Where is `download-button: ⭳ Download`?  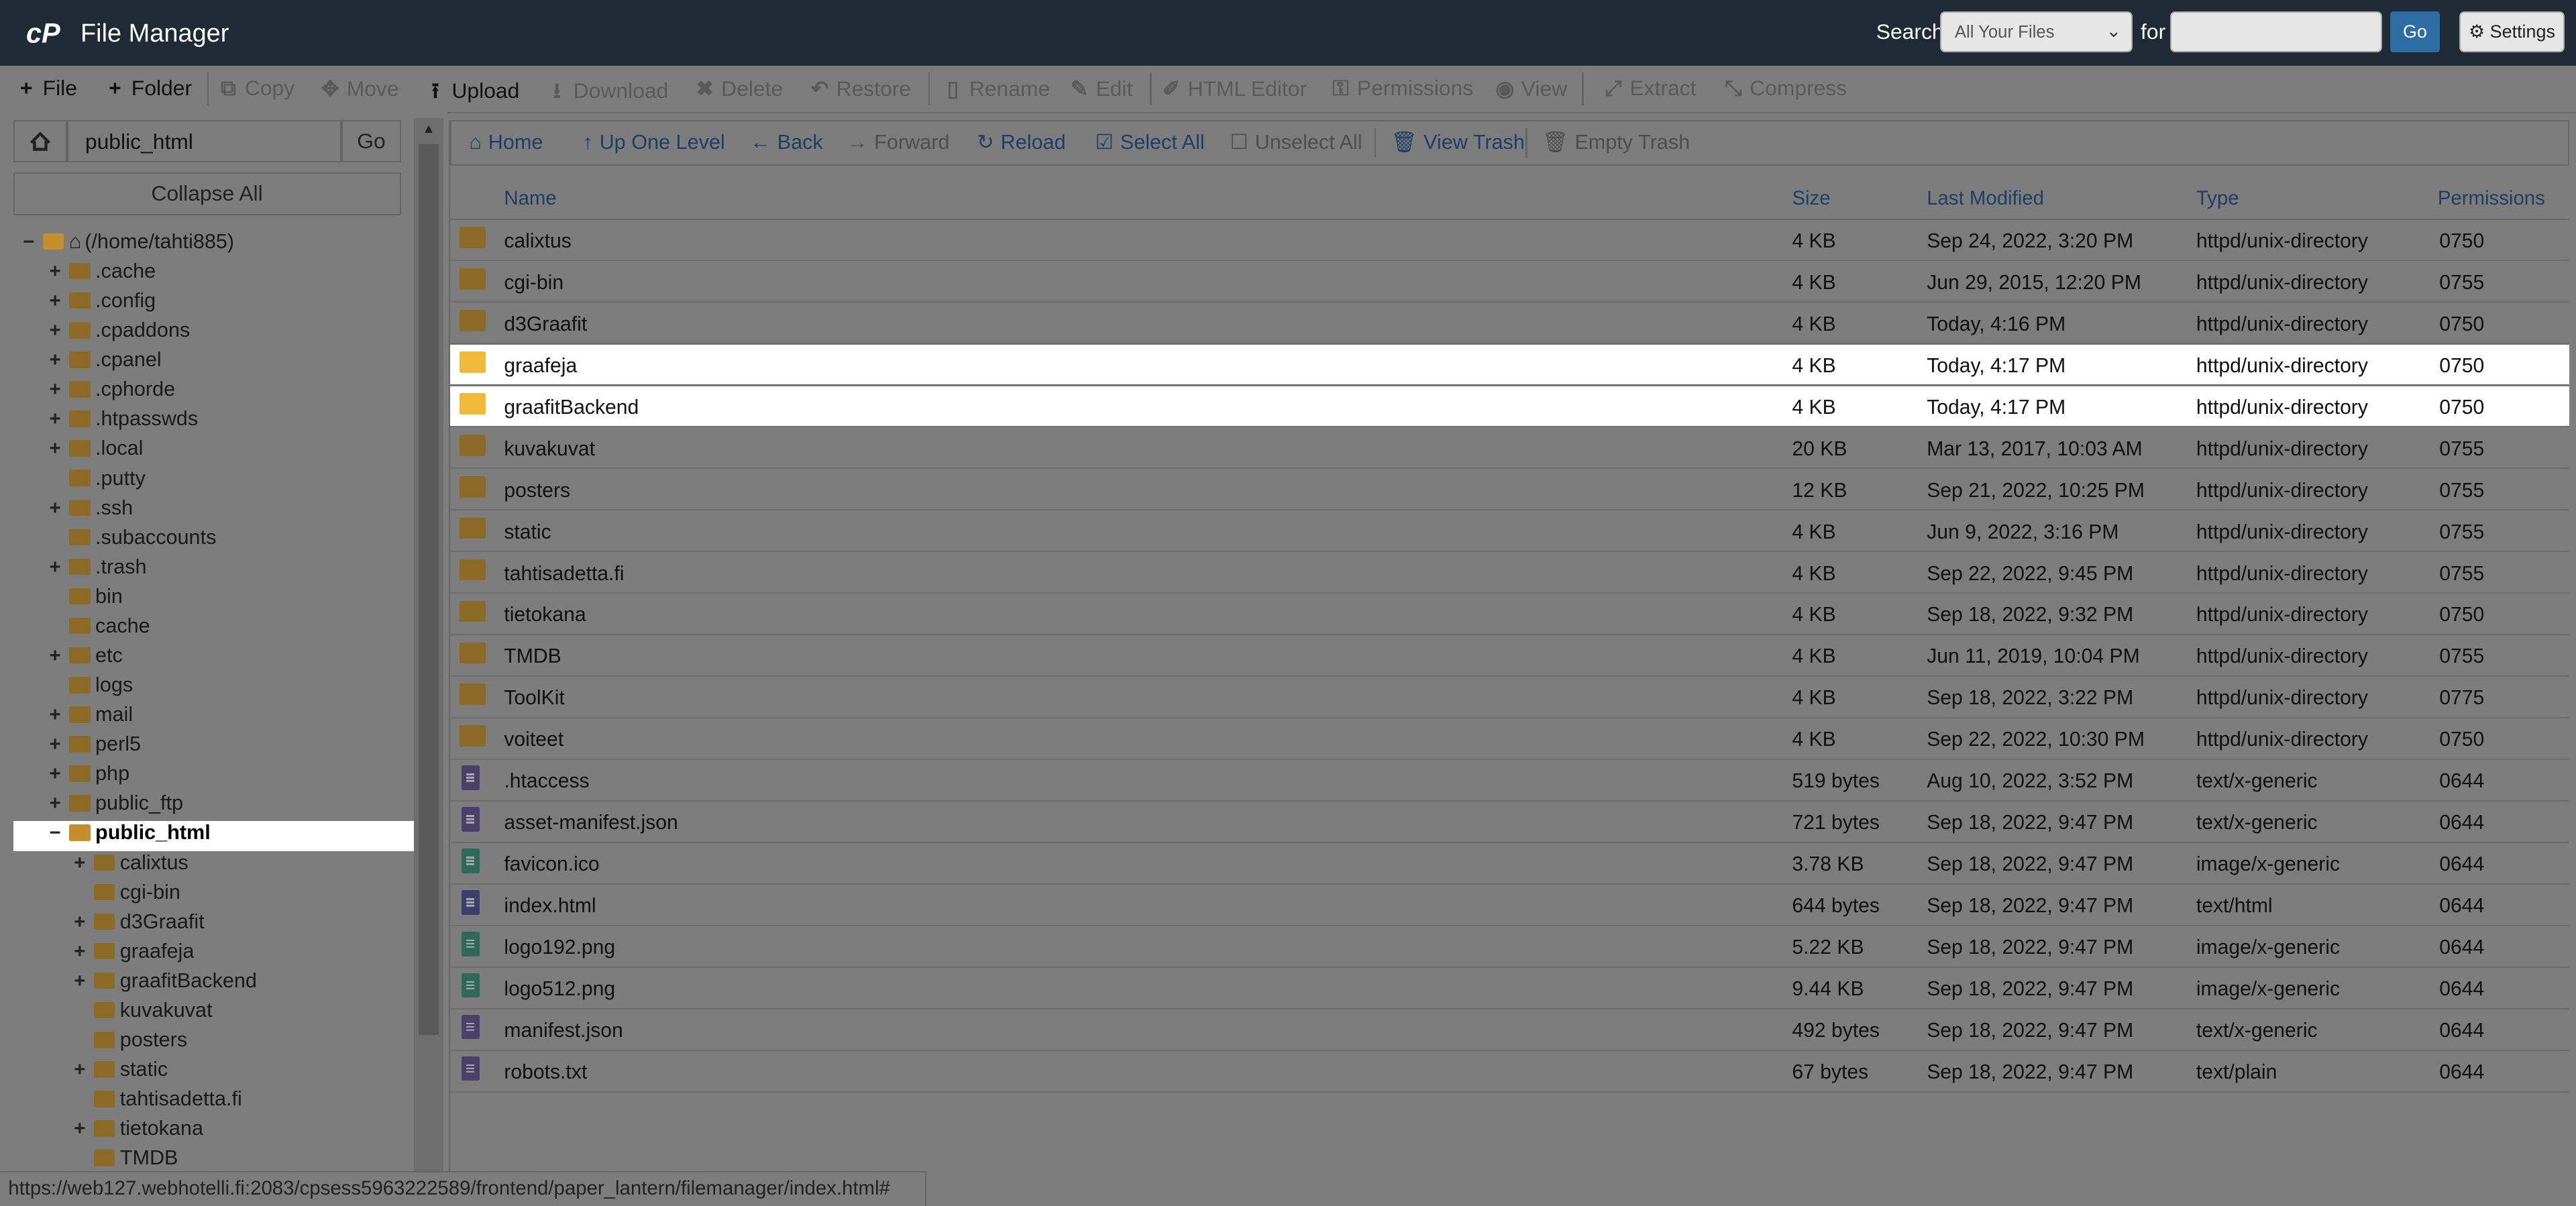 download-button: ⭳ Download is located at coordinates (608, 94).